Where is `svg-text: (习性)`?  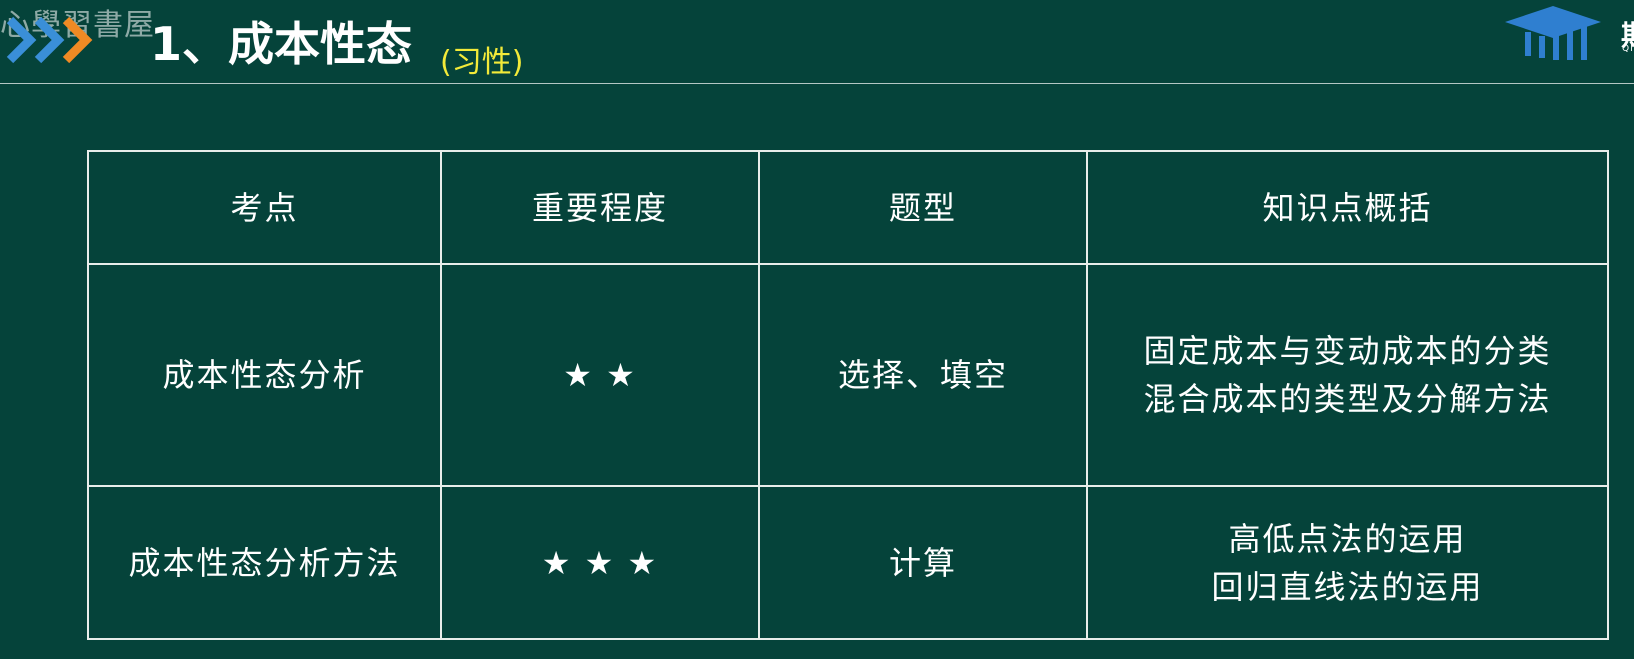
svg-text: (习性) is located at coordinates (481, 62).